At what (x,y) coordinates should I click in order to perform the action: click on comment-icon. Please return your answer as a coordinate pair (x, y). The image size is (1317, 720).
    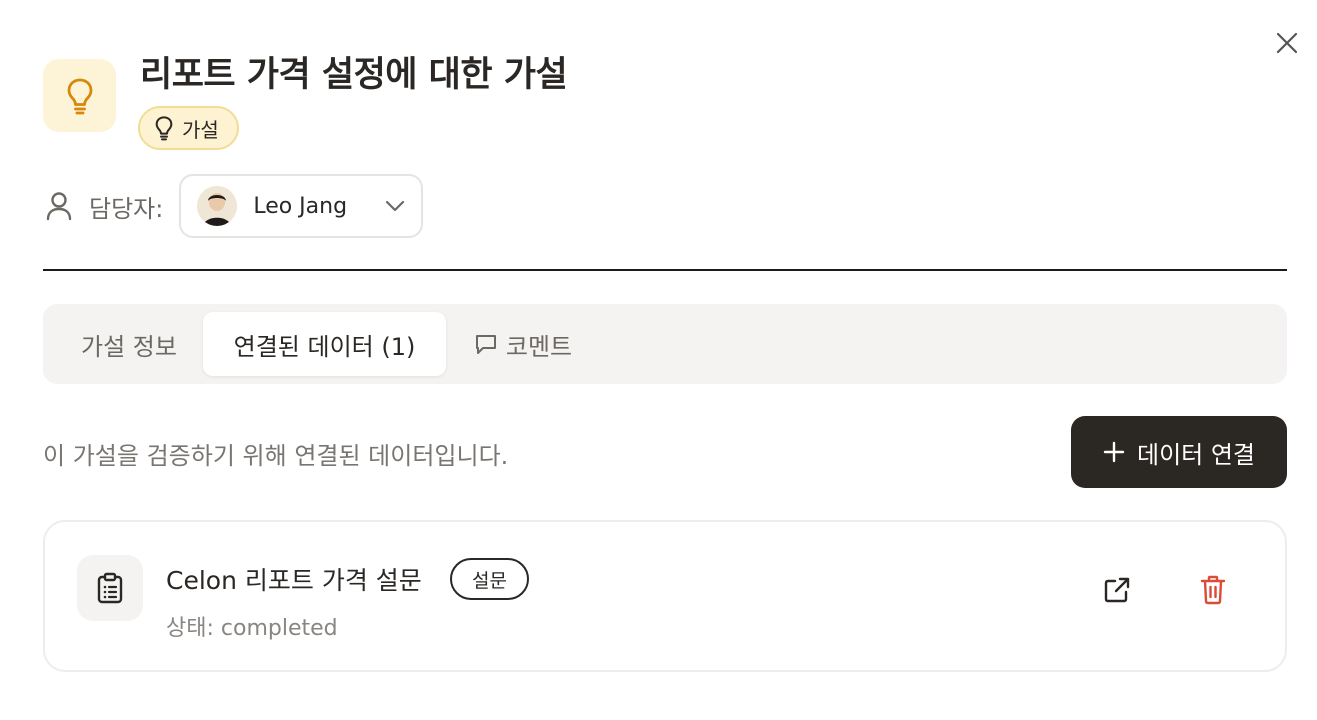
    Looking at the image, I should click on (485, 344).